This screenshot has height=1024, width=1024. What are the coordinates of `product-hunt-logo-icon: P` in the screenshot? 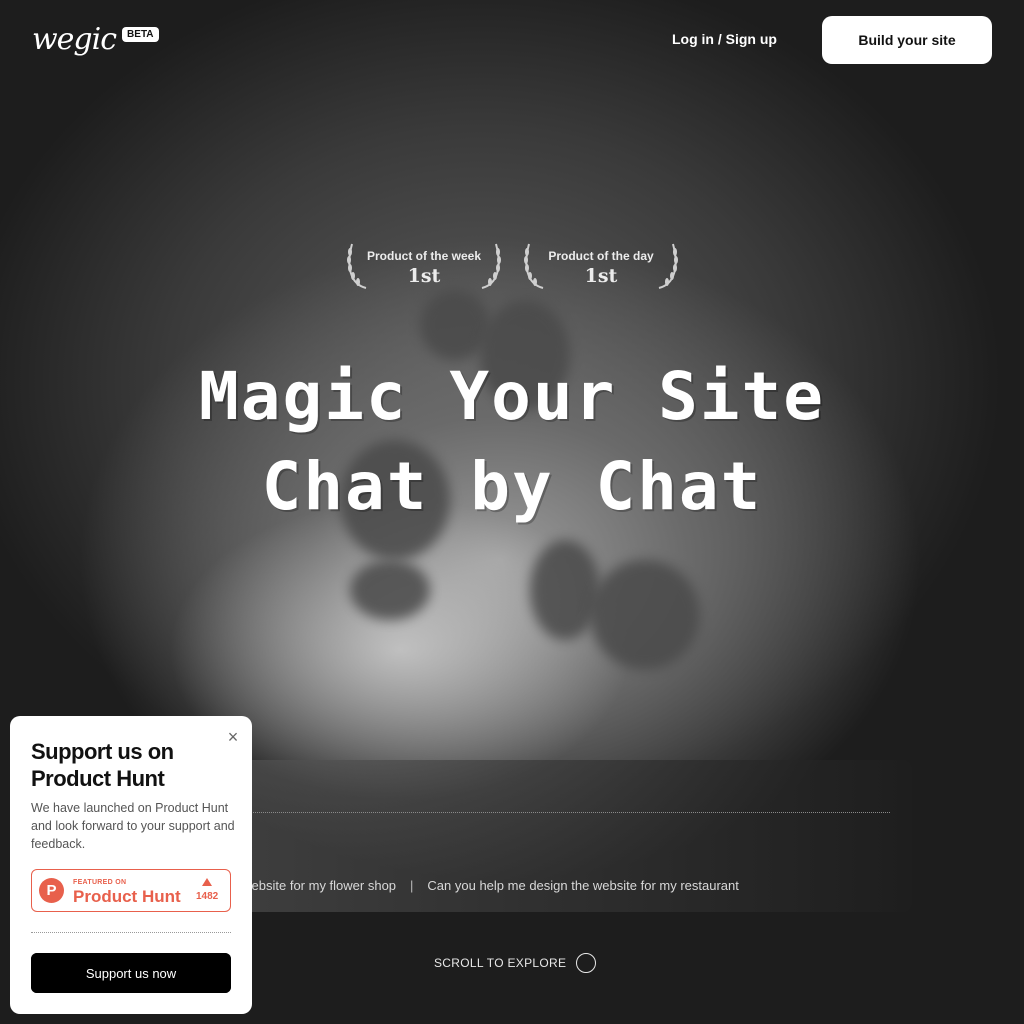 It's located at (51, 890).